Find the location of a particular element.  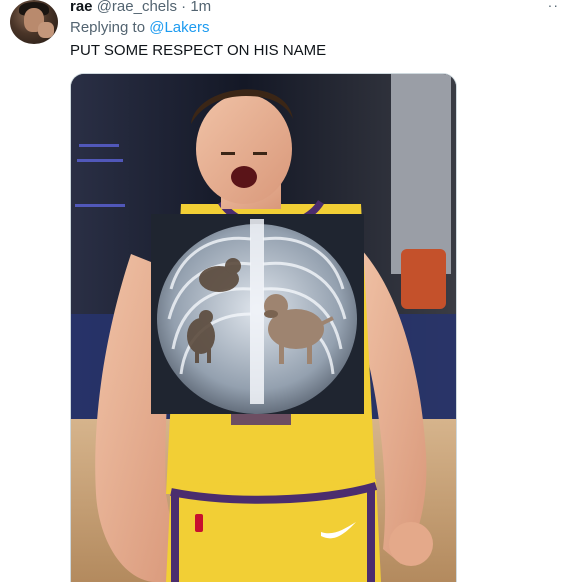

nba-logo is located at coordinates (199, 523).